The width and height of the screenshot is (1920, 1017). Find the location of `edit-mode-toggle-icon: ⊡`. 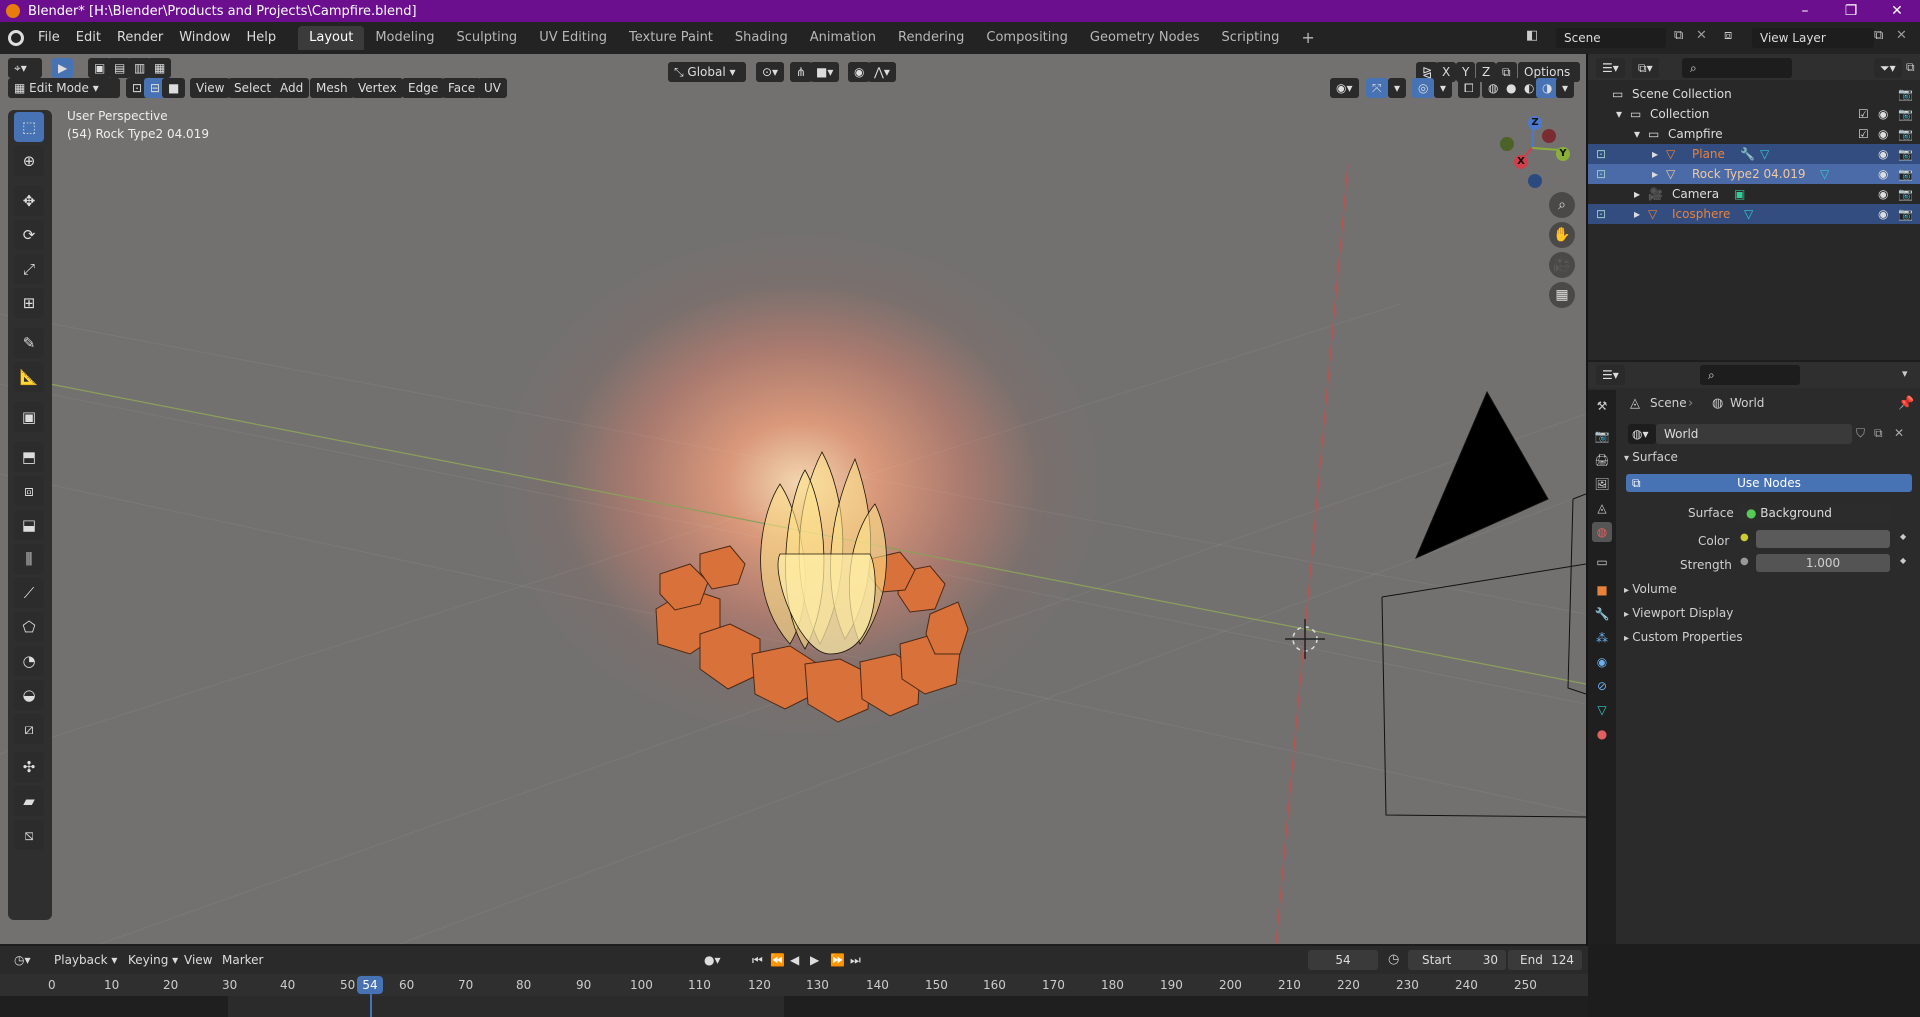

edit-mode-toggle-icon: ⊡ is located at coordinates (1601, 214).